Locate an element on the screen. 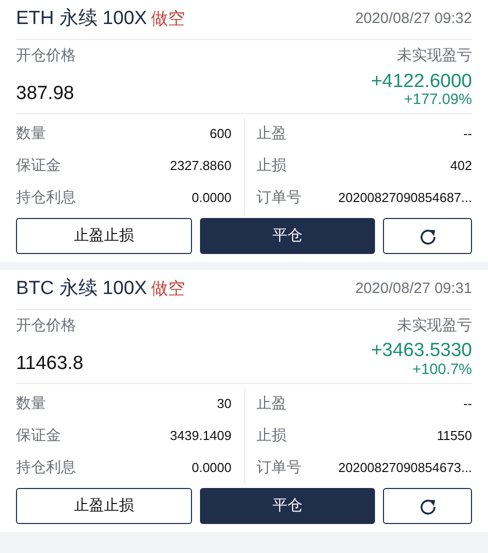  order-time: 2020/08/27 09:31 is located at coordinates (413, 289).